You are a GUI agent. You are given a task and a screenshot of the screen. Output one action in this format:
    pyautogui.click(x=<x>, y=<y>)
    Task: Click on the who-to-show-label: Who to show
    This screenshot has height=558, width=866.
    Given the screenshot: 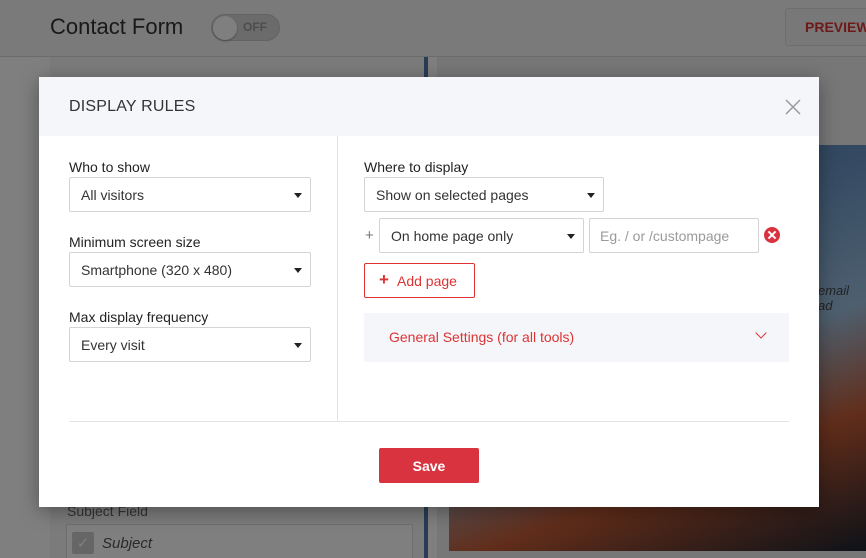 What is the action you would take?
    pyautogui.click(x=109, y=167)
    